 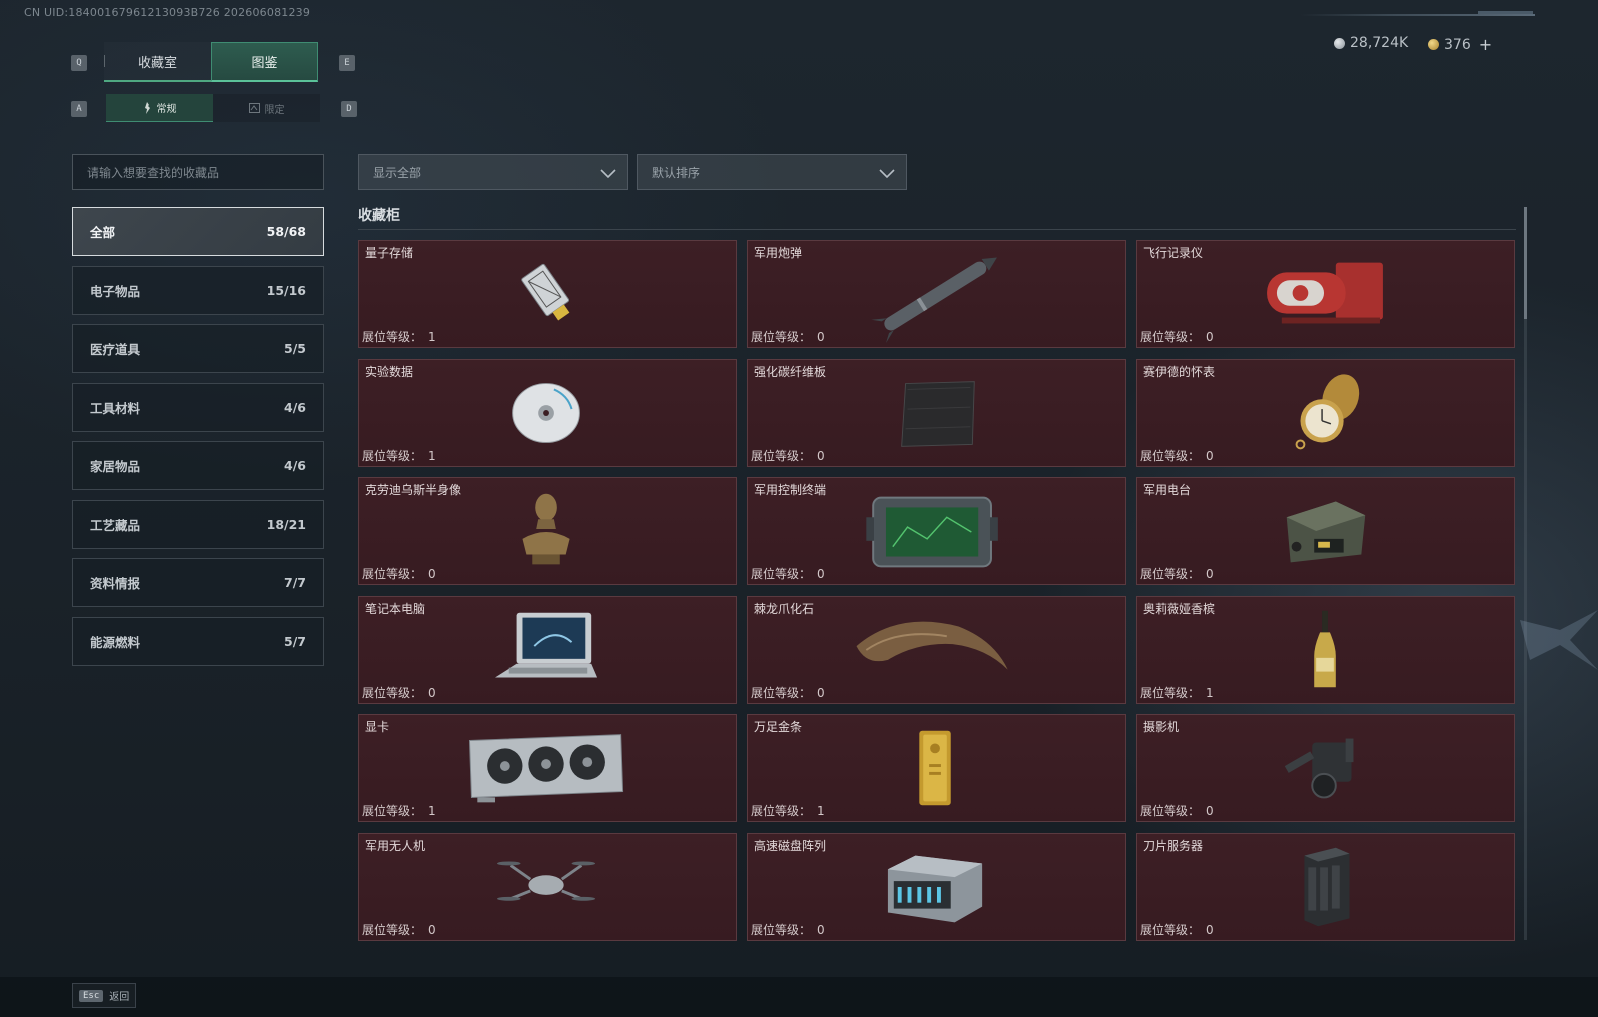 I want to click on collection-card: 军用电台 展位等级： 0, so click(x=1325, y=531).